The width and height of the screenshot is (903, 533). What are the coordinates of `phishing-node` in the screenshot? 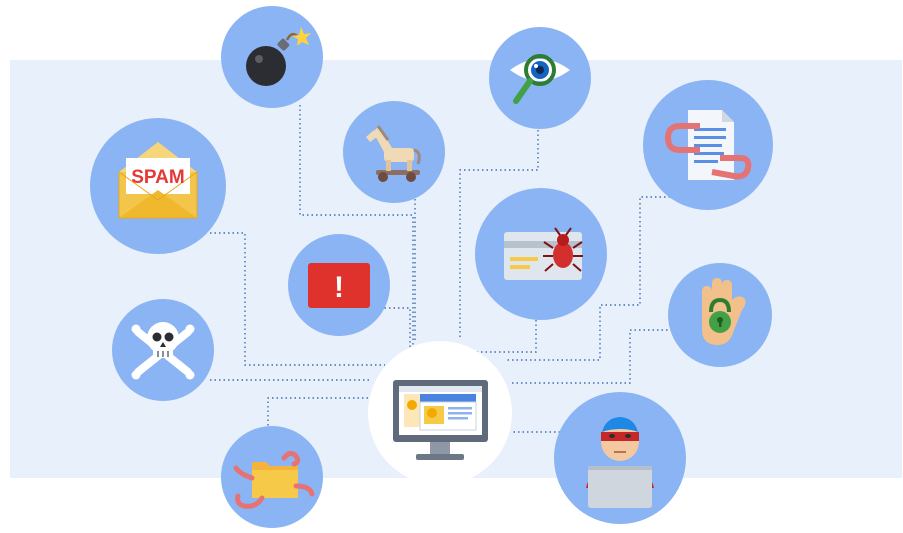 It's located at (708, 145).